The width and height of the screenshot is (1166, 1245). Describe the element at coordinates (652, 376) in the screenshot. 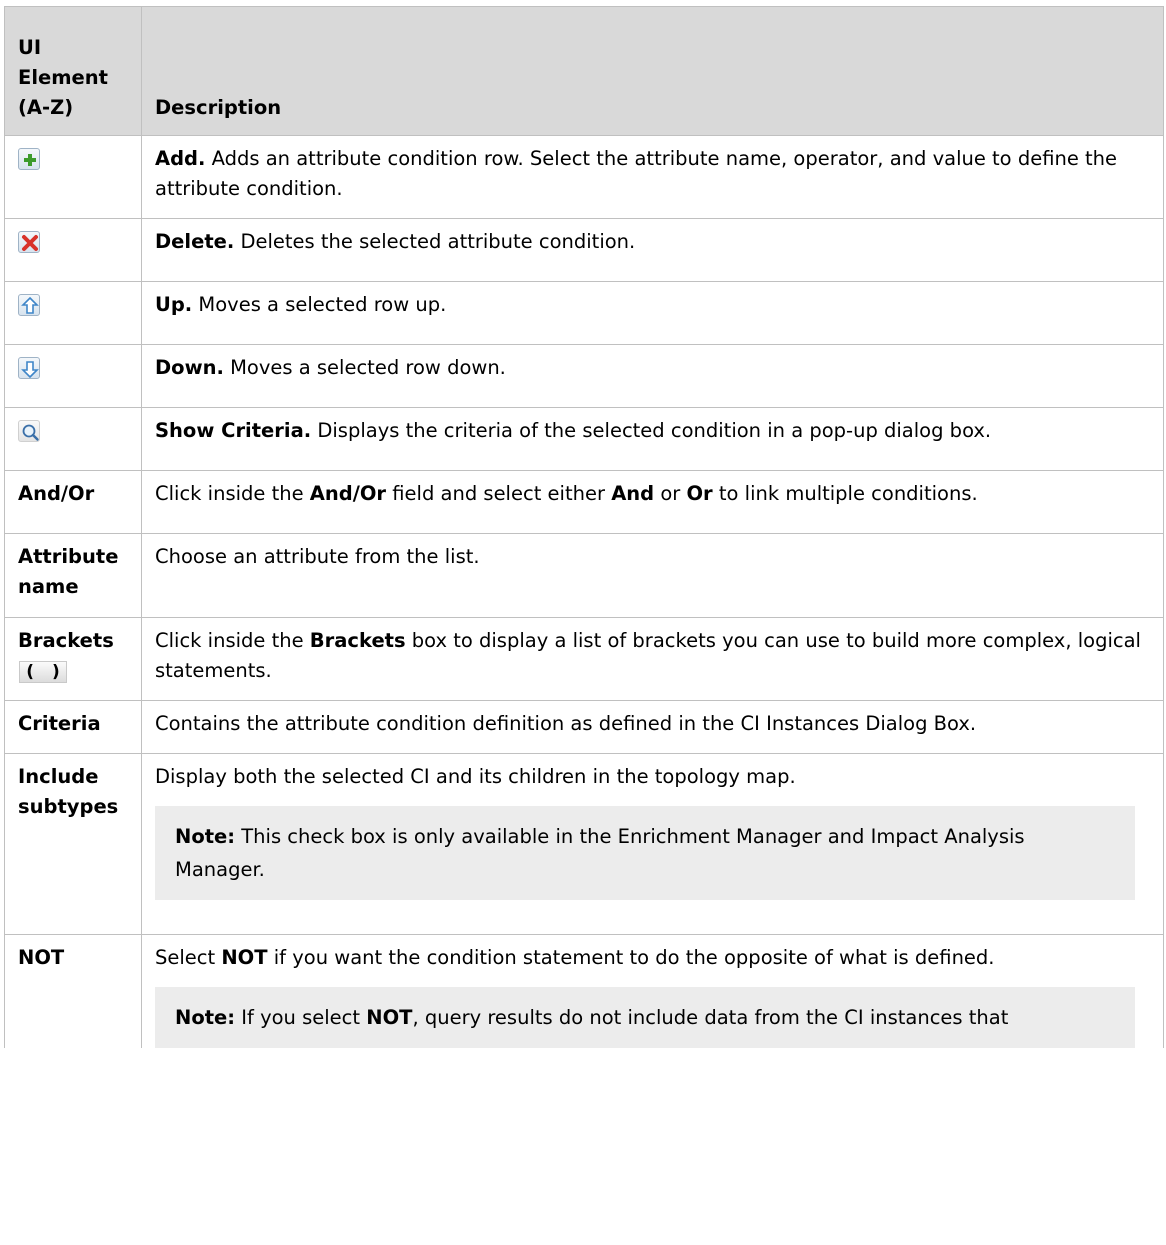

I see `description-cell: Down. Moves a selected row down.` at that location.